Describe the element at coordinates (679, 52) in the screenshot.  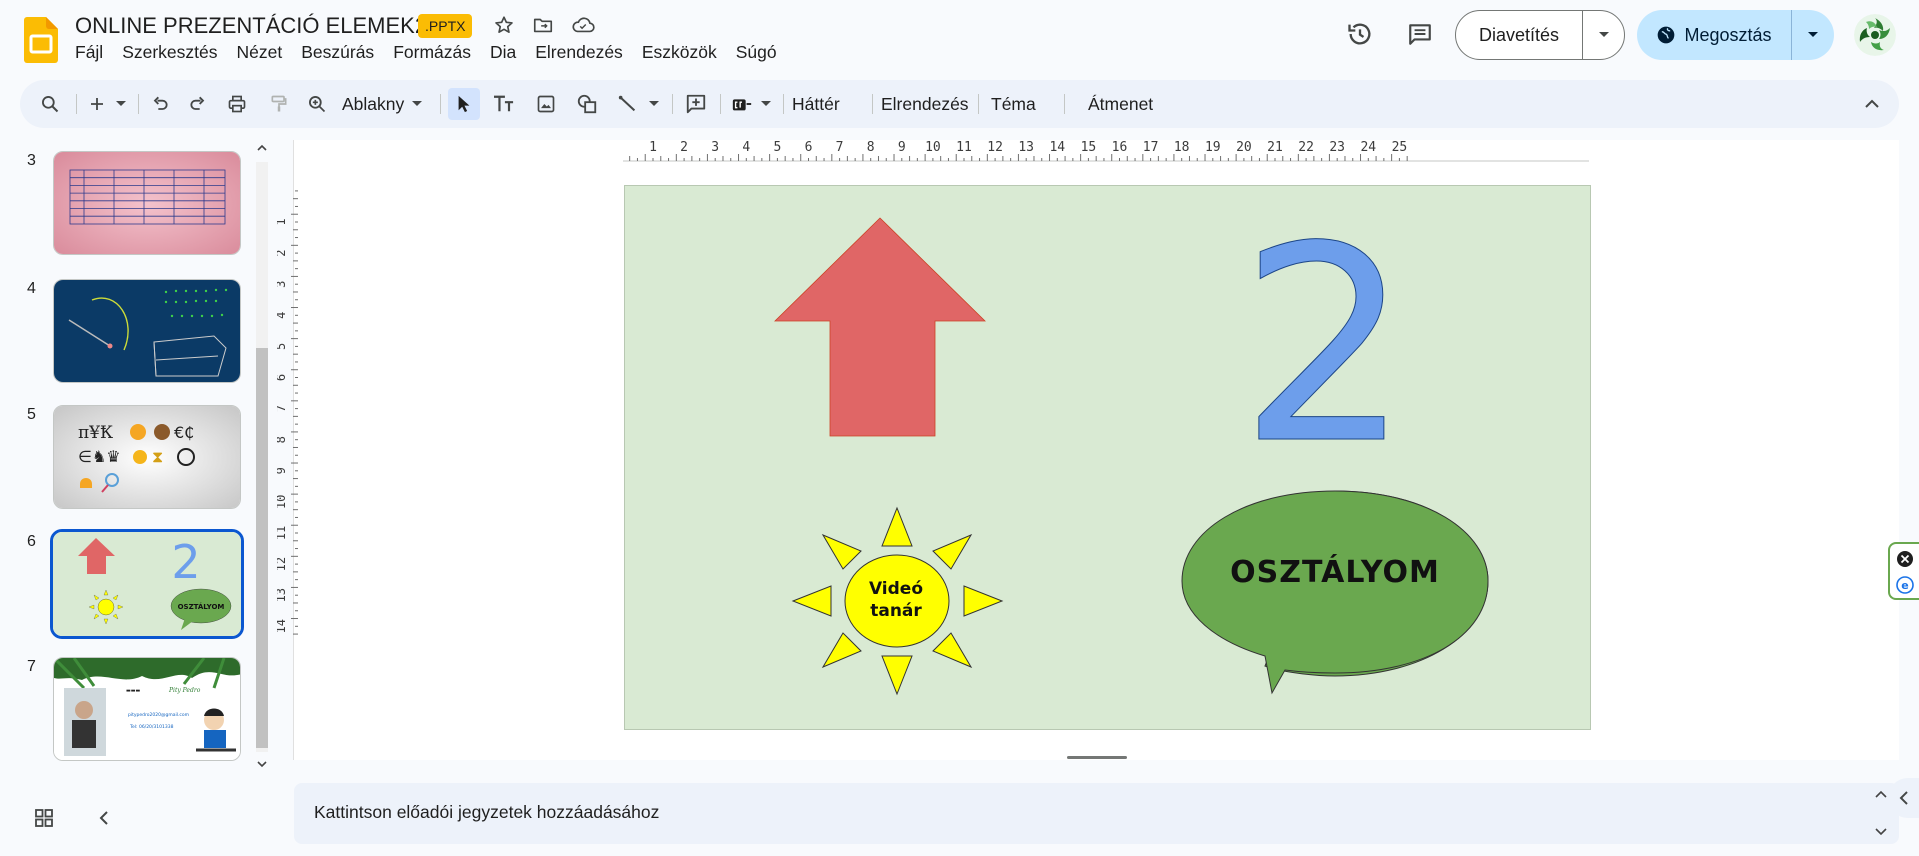
I see `menu-tools: Eszközök` at that location.